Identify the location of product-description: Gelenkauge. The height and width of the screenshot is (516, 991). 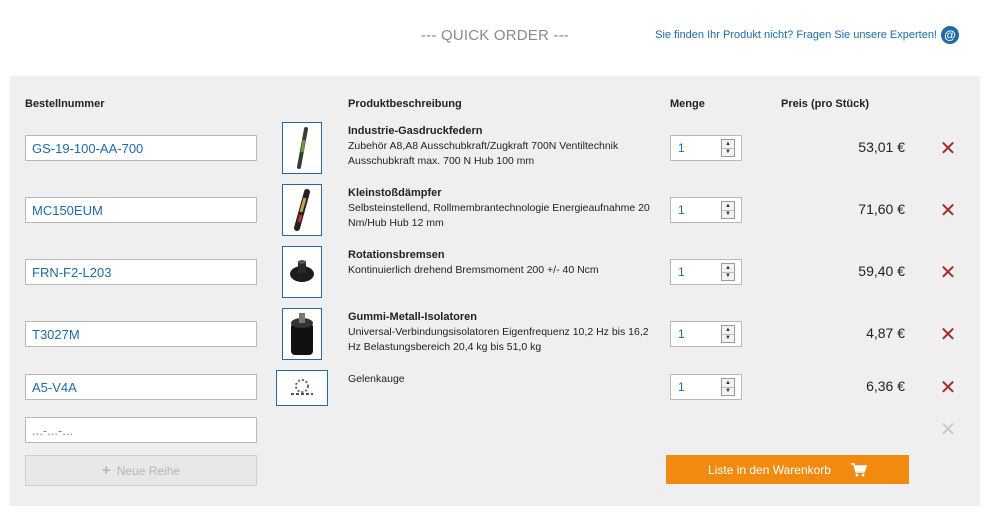
(505, 379).